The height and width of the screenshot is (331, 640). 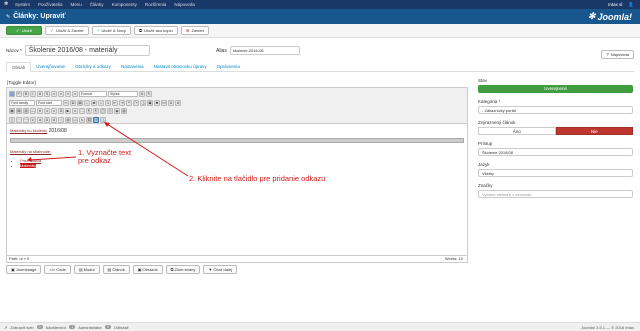 I want to click on featured-label: Zvýraznený článok, so click(x=497, y=122).